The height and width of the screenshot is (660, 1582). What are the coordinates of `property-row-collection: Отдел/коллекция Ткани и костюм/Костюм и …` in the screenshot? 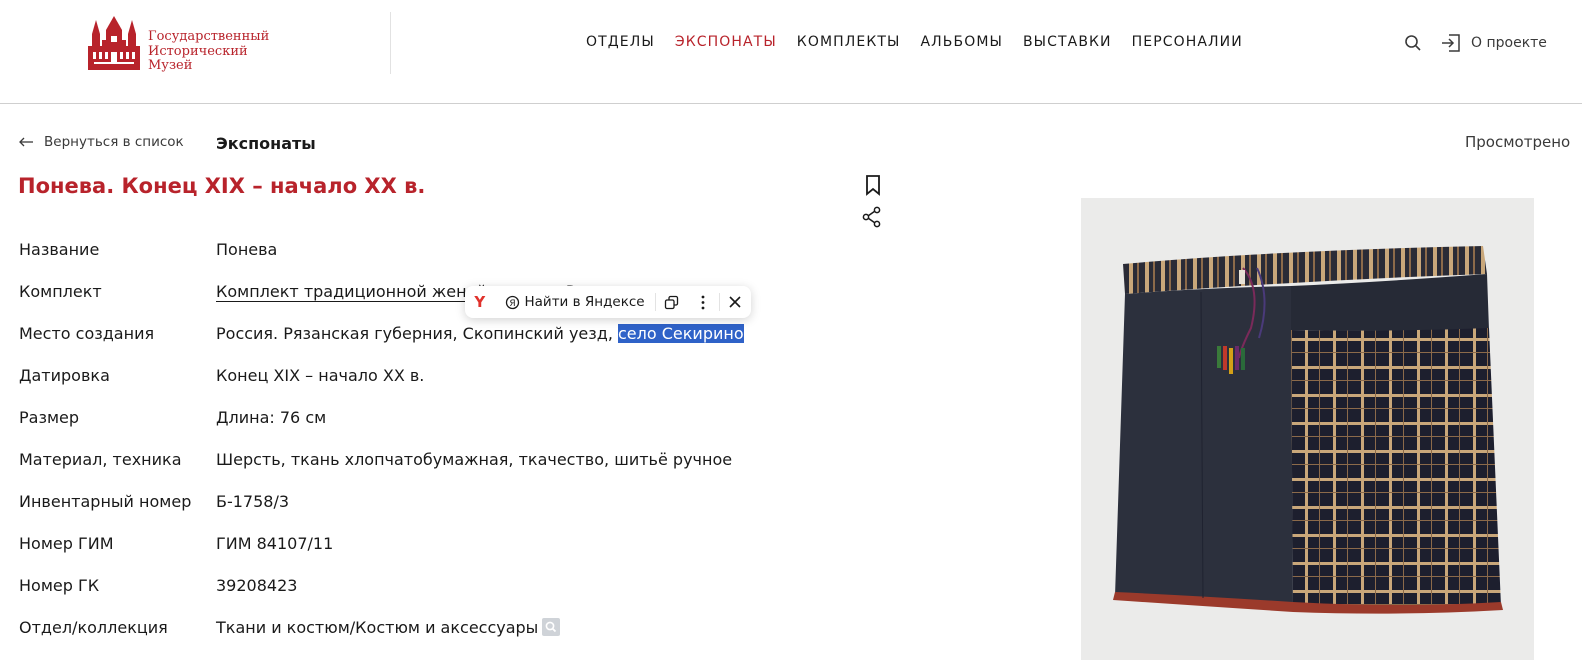 It's located at (448, 621).